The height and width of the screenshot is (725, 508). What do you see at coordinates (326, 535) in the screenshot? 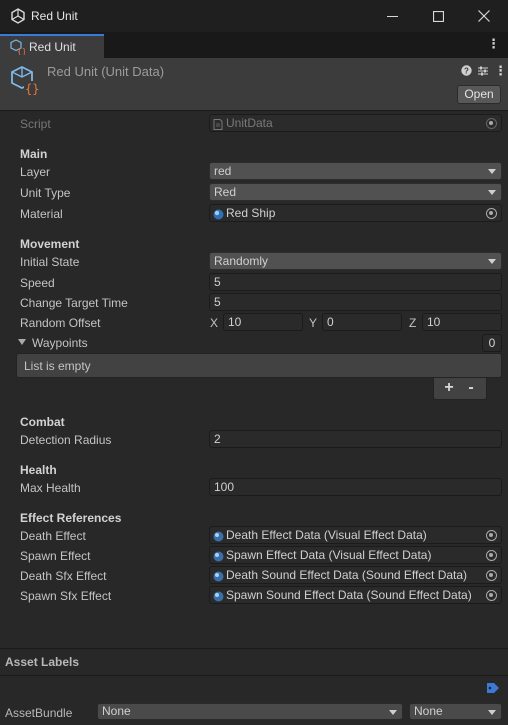
I see `death-effect-value: Death Effect Data (Visual Effect Data)` at bounding box center [326, 535].